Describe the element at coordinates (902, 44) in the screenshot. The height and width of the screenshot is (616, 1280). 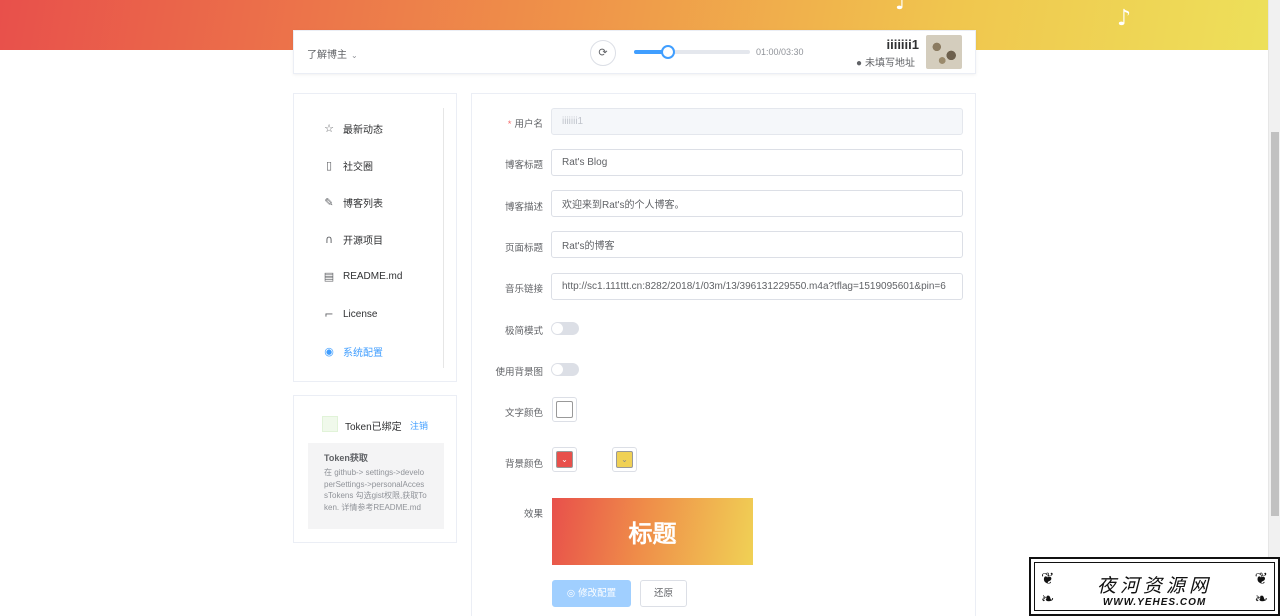
I see `user-name: iiiiiii1` at that location.